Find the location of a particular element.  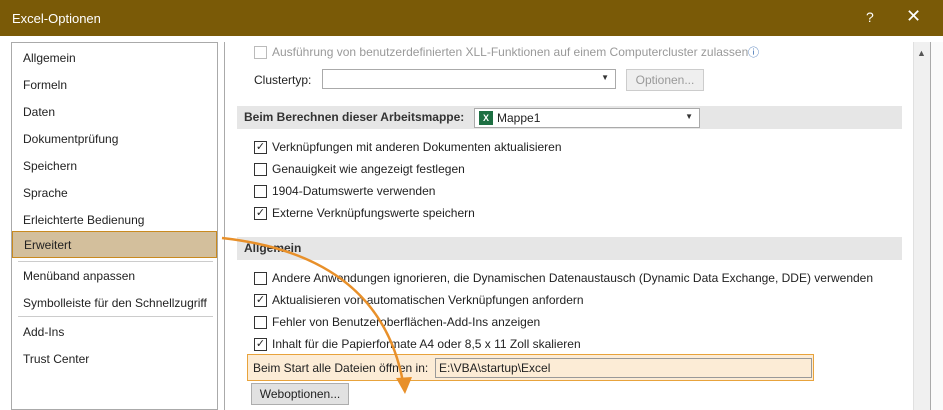

label-1904-datumswerte: 1904-Datumswerte verwenden is located at coordinates (354, 191).